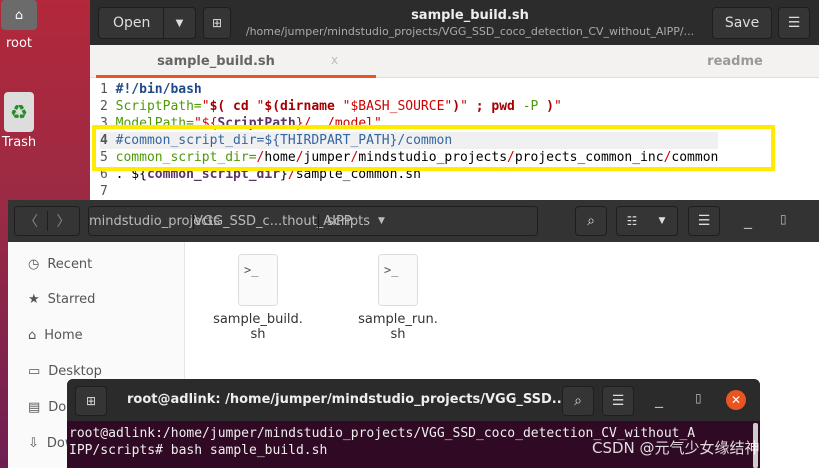 This screenshot has height=468, width=819. Describe the element at coordinates (348, 221) in the screenshot. I see `breadcrumb-item: scripts` at that location.